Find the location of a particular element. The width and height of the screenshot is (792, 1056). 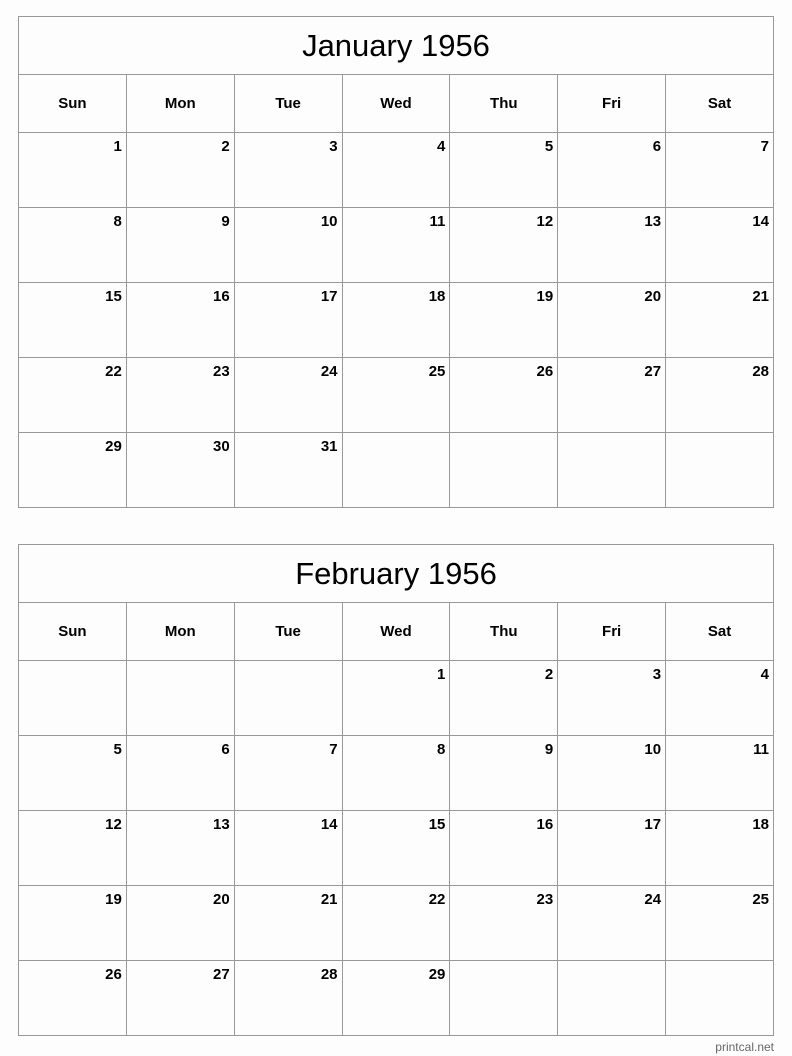

day-cell: 30 is located at coordinates (180, 470).